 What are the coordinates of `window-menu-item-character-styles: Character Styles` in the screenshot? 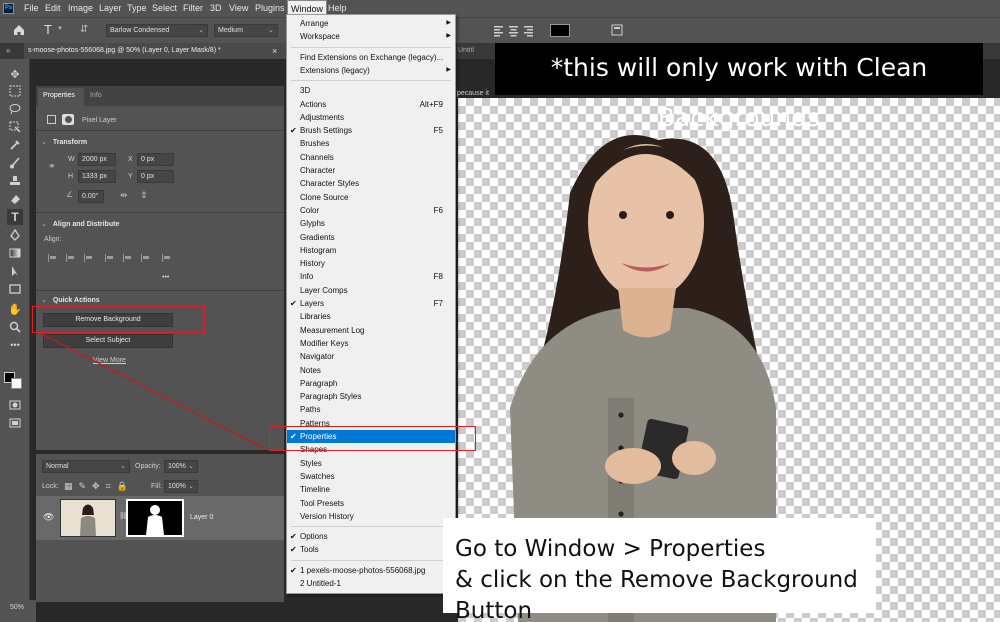 It's located at (371, 183).